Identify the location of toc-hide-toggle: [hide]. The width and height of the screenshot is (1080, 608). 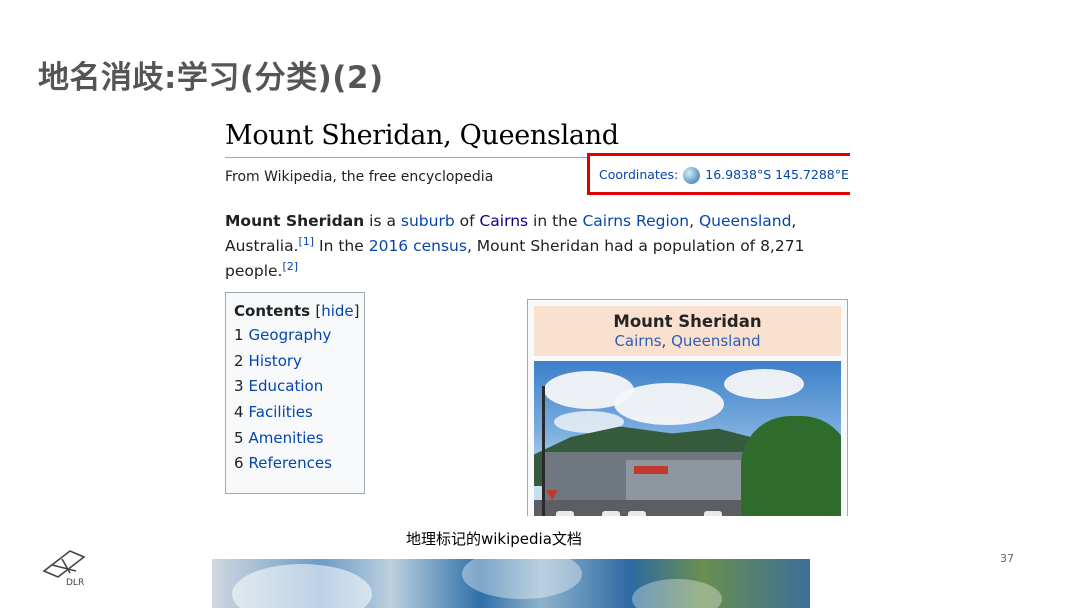
(337, 311).